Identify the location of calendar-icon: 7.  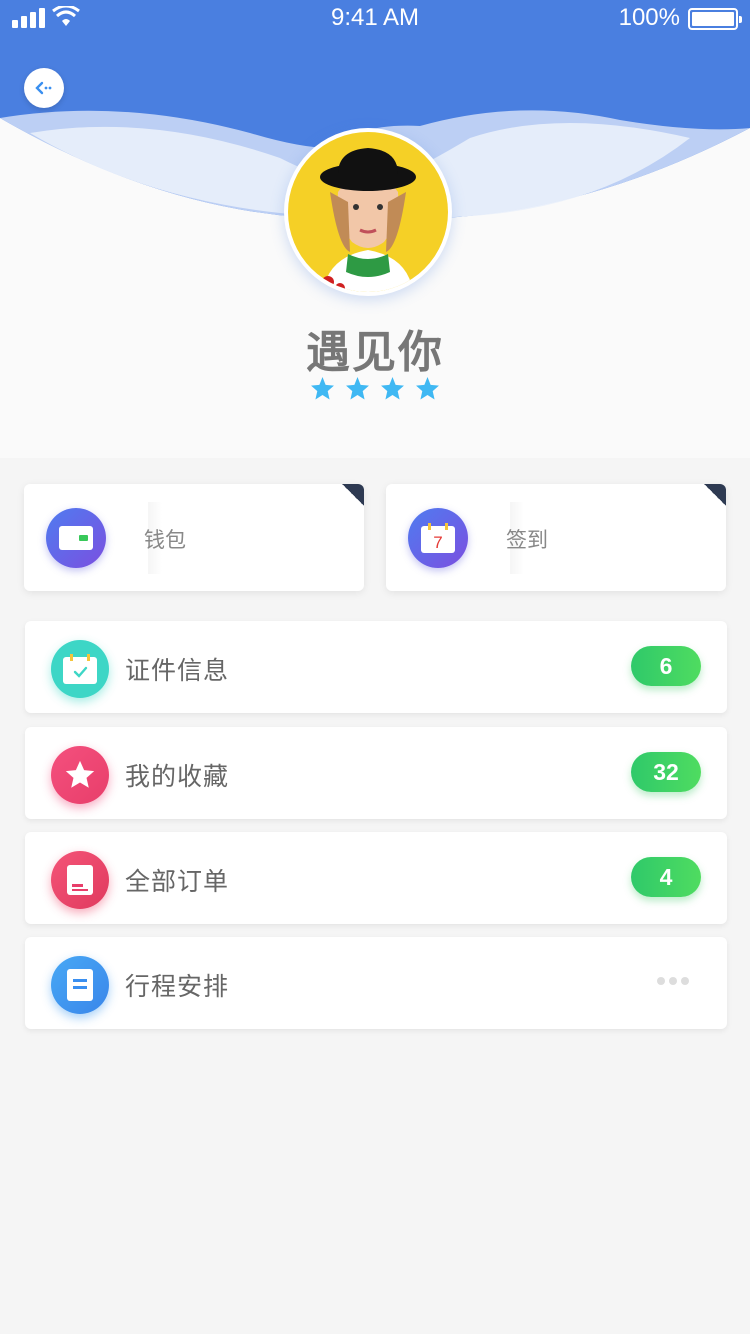
(438, 538).